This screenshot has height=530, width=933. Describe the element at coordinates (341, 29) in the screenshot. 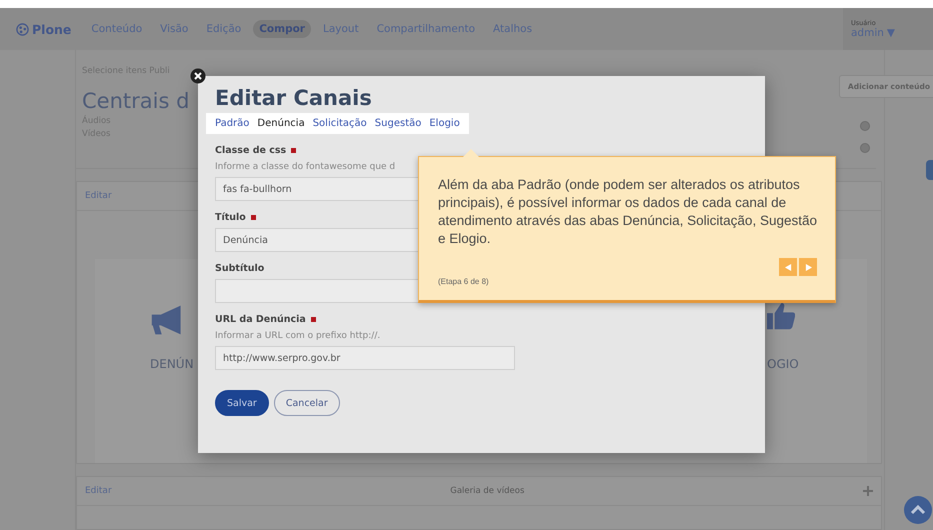

I see `nav-link: Layout` at that location.